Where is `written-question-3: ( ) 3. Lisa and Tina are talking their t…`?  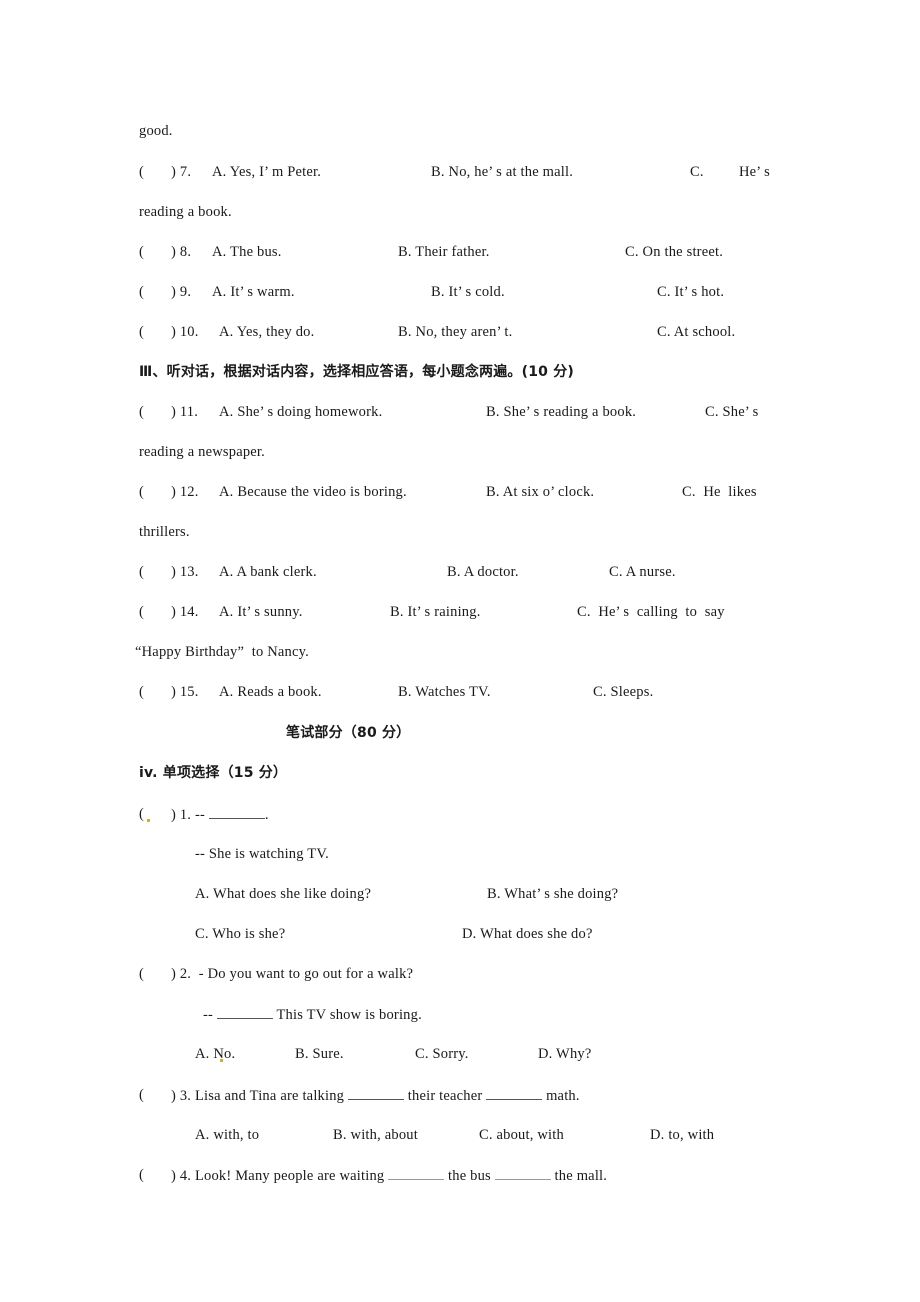 written-question-3: ( ) 3. Lisa and Tina are talking their t… is located at coordinates (359, 1115).